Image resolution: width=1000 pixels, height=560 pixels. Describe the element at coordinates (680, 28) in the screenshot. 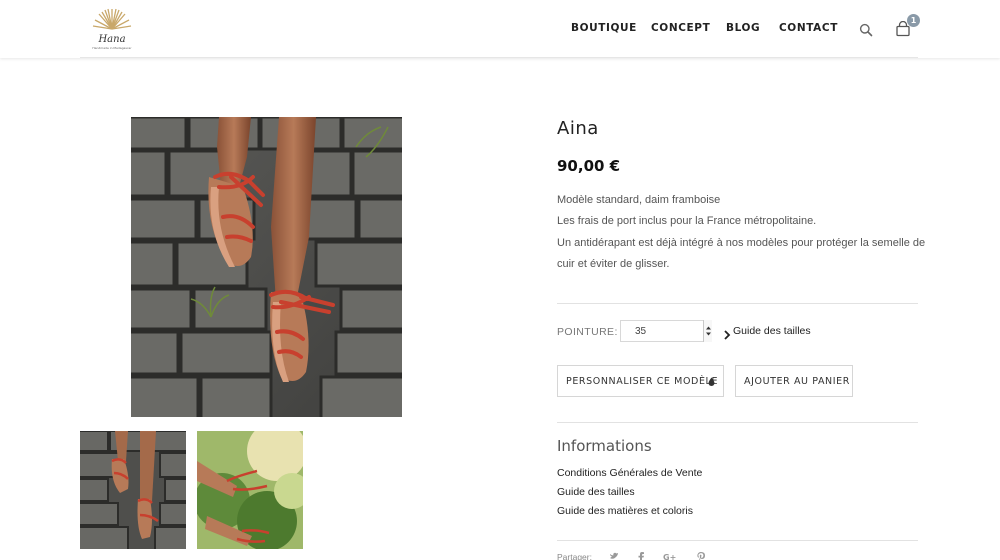

I see `nav-concept: CONCEPT` at that location.